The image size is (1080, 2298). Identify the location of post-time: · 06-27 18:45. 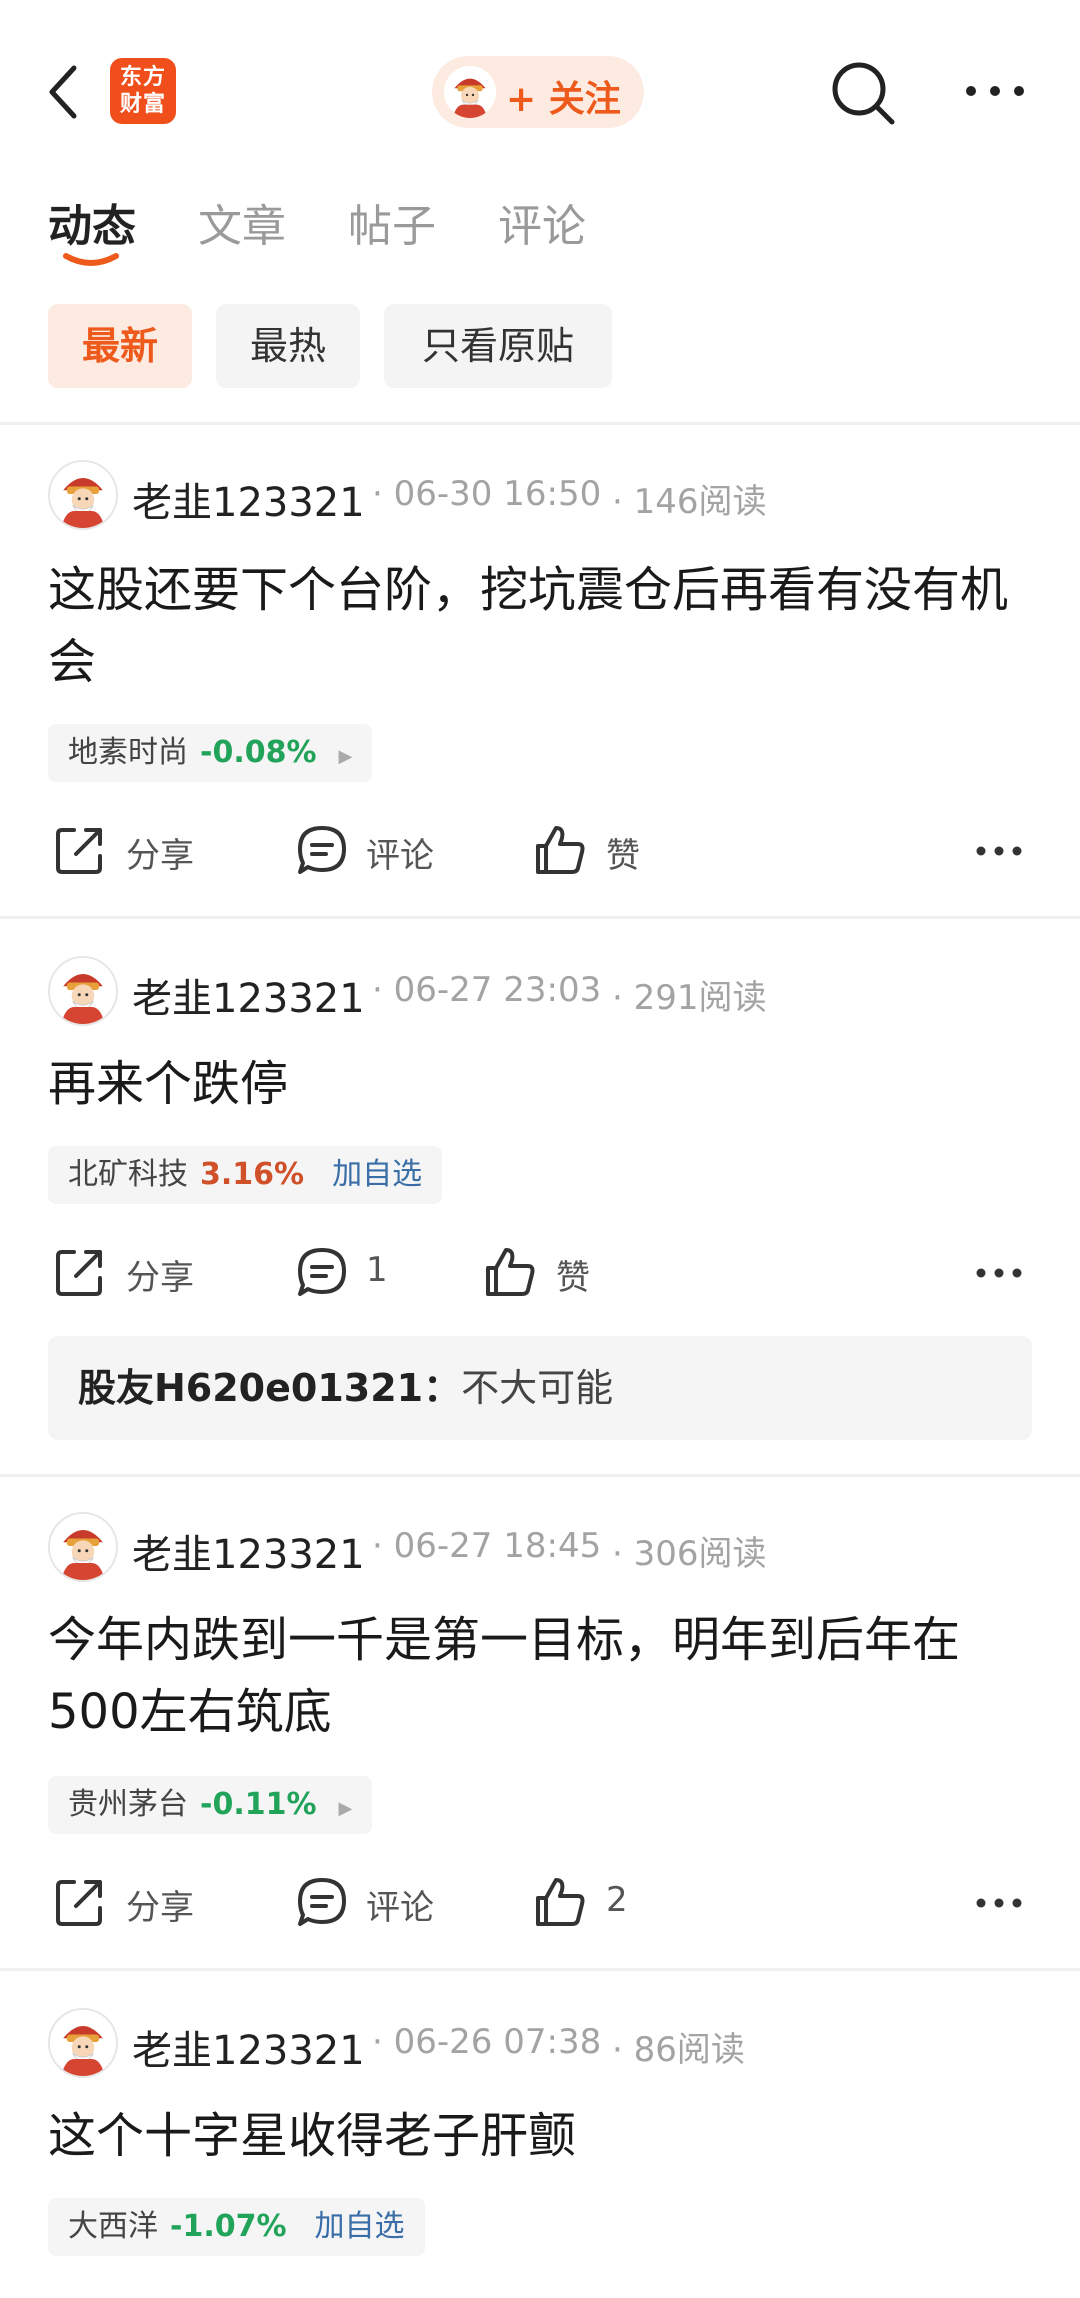
(487, 1546).